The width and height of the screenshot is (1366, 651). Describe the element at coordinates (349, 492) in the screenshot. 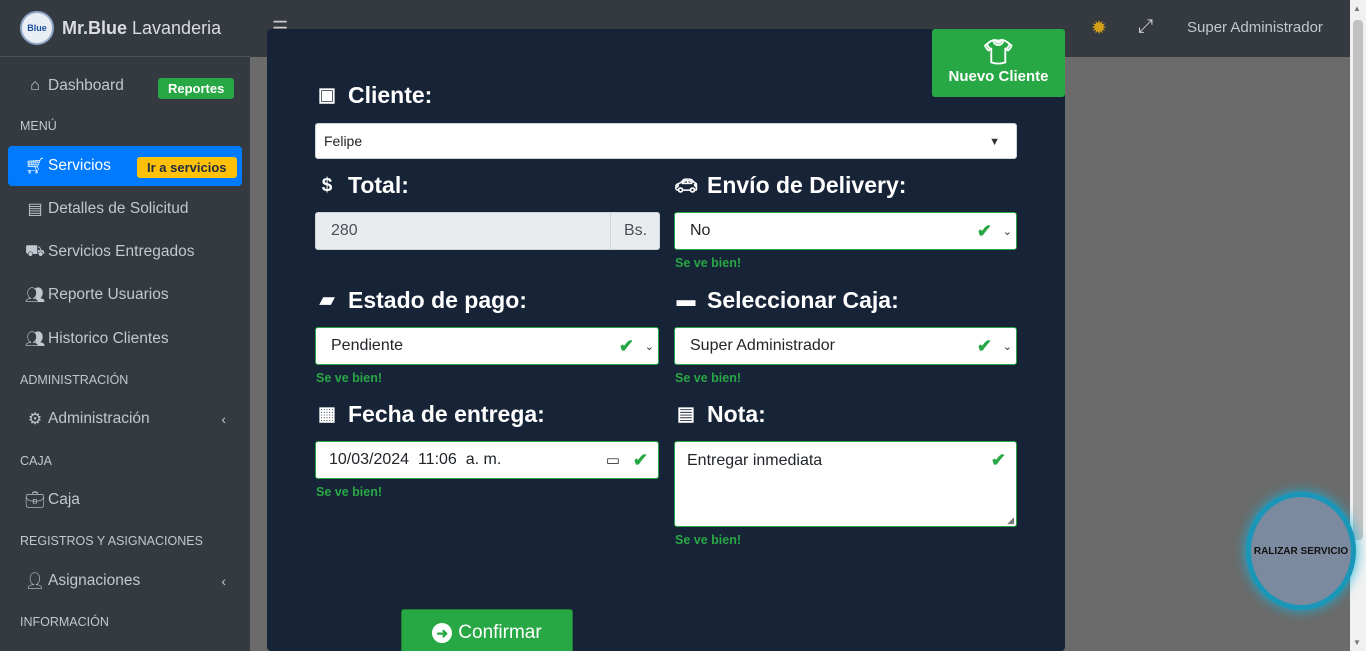

I see `fecha-valid-msg: Se ve bien!` at that location.